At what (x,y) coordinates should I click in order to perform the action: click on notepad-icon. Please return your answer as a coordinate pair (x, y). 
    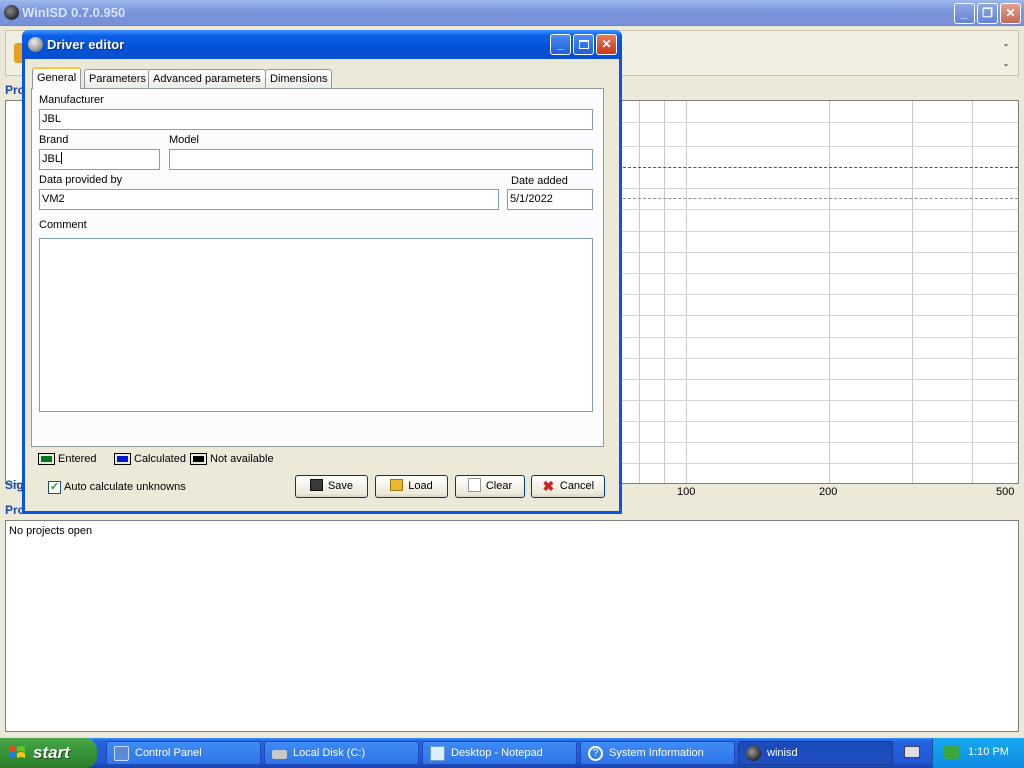
    Looking at the image, I should click on (437, 753).